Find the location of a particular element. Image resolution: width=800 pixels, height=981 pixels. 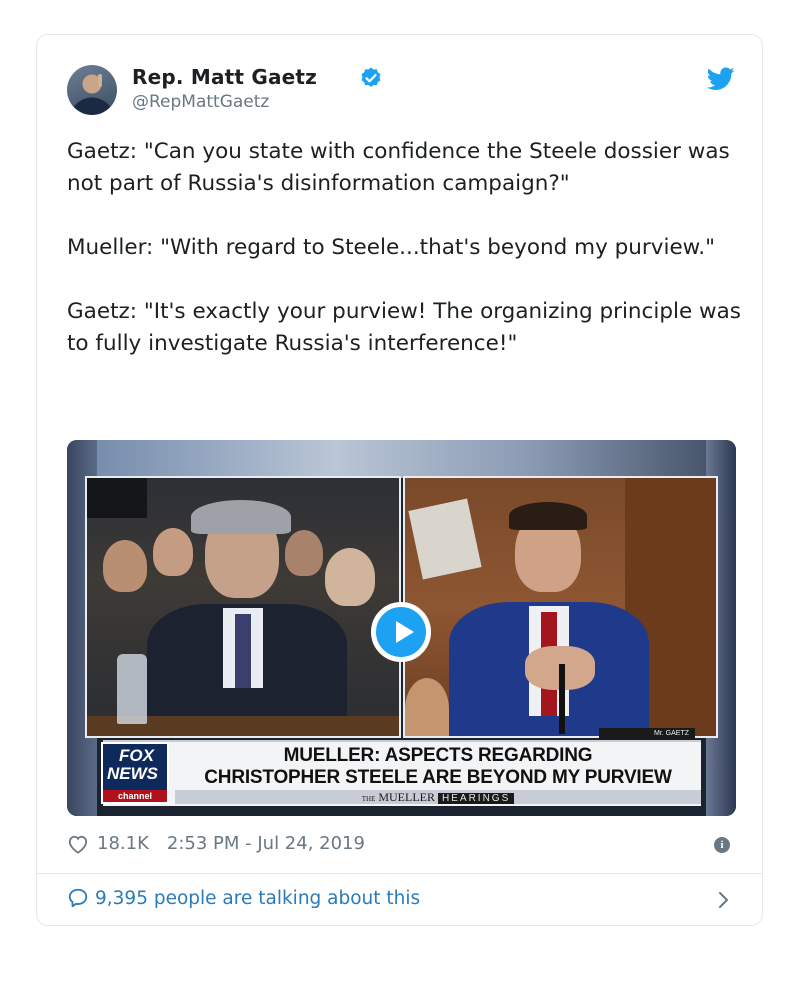

video-panel-gaetz is located at coordinates (560, 607).